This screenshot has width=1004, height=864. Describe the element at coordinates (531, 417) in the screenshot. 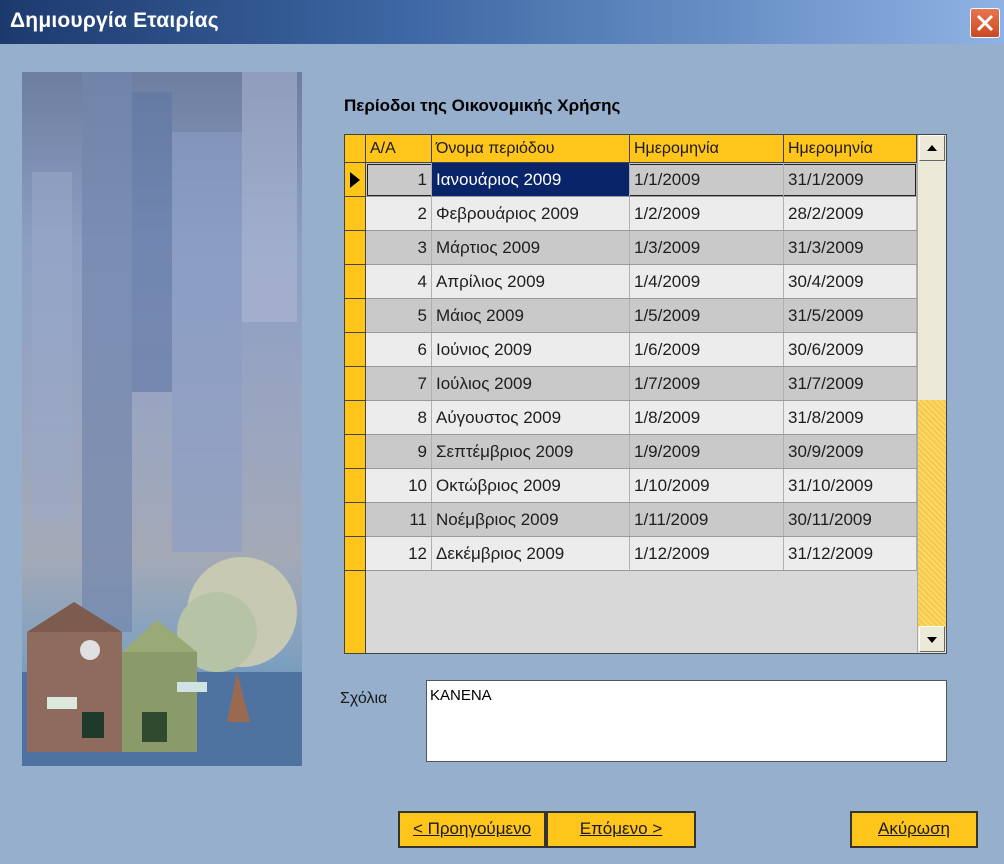

I see `cell-period-name: Αύγουστος 2009` at that location.